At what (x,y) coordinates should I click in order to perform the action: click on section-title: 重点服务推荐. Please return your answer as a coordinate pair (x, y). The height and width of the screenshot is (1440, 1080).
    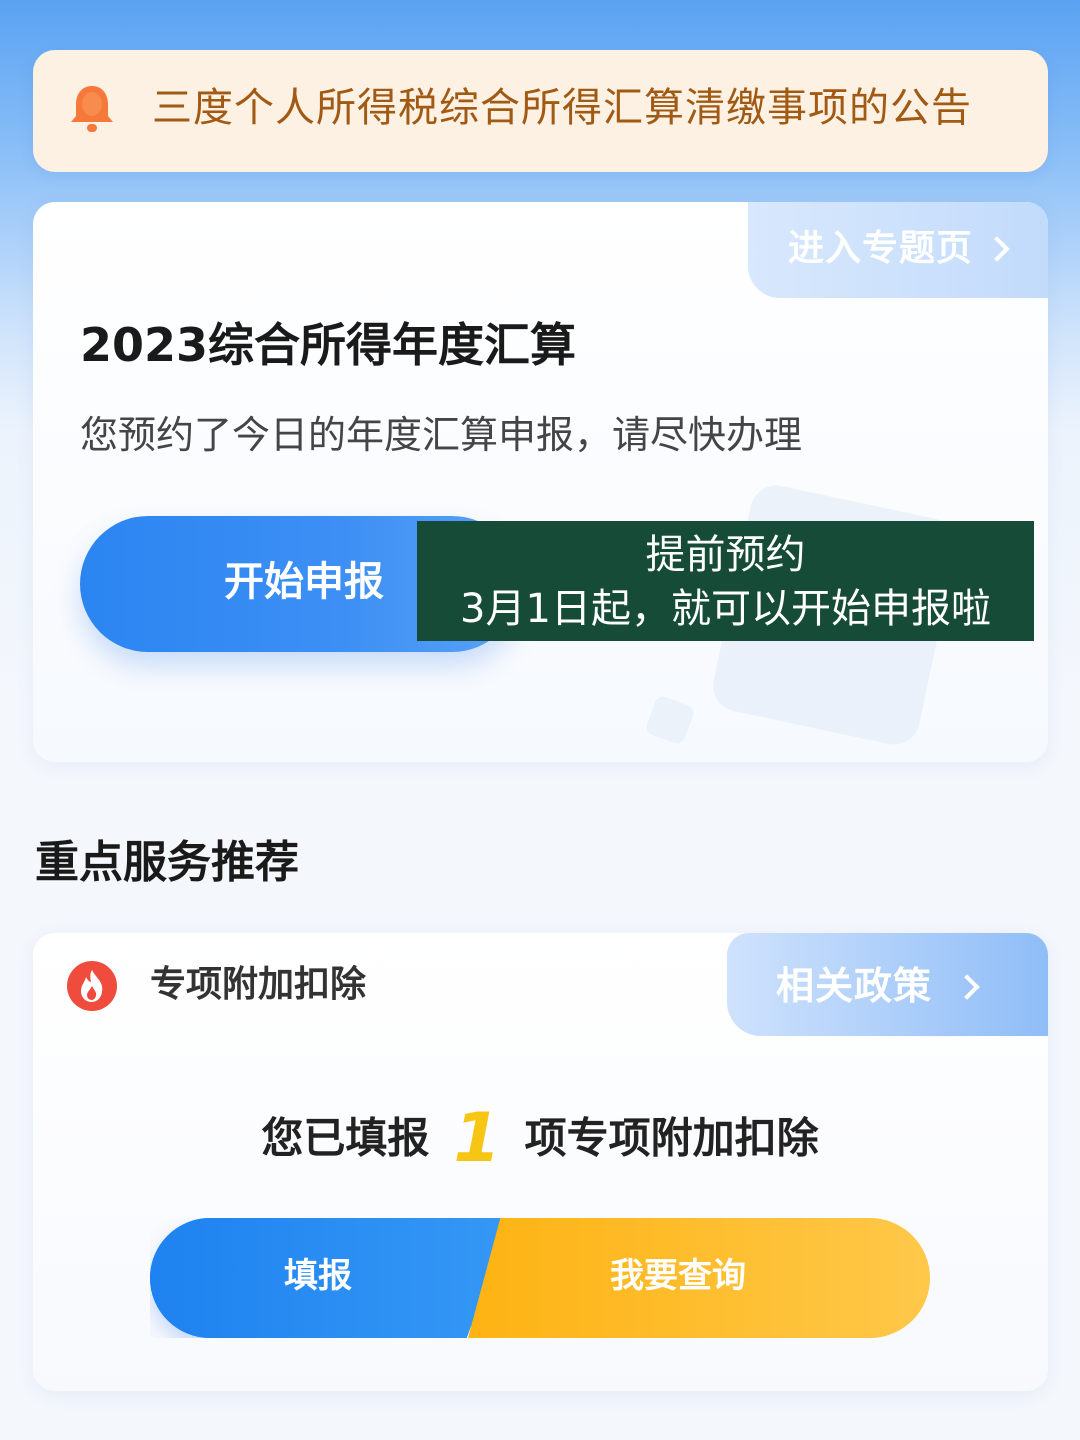
    Looking at the image, I should click on (167, 862).